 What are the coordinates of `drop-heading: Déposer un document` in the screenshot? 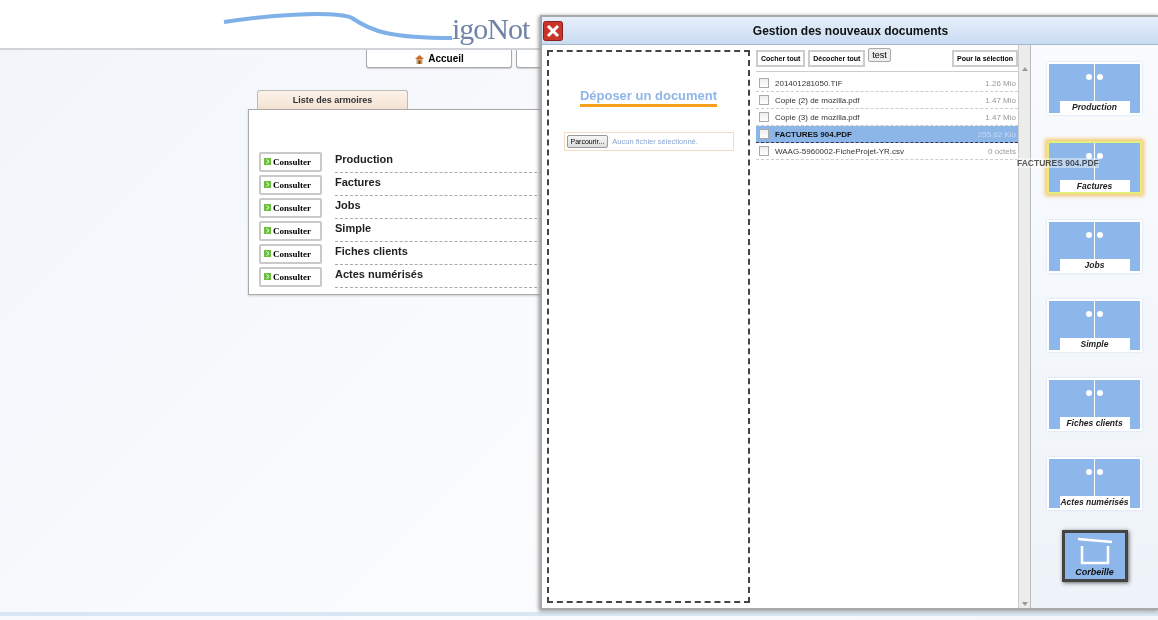 It's located at (648, 97).